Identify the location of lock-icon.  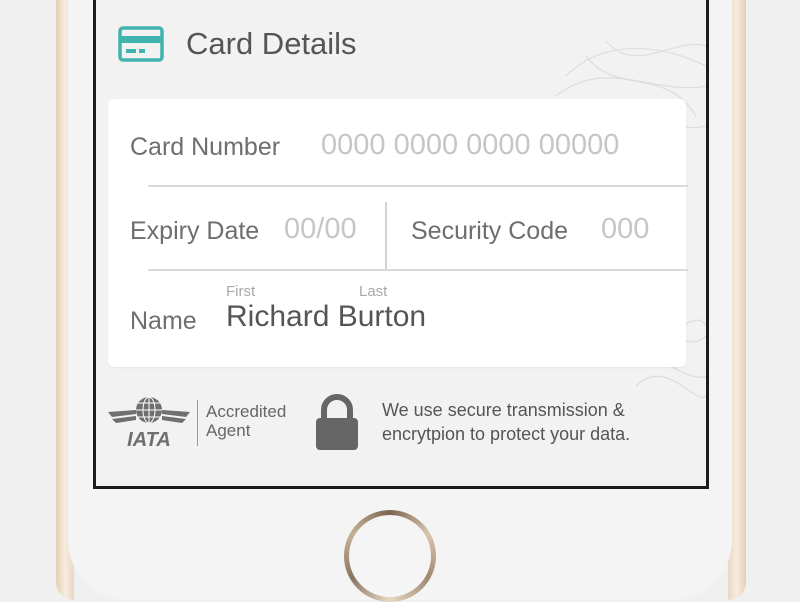
(337, 422).